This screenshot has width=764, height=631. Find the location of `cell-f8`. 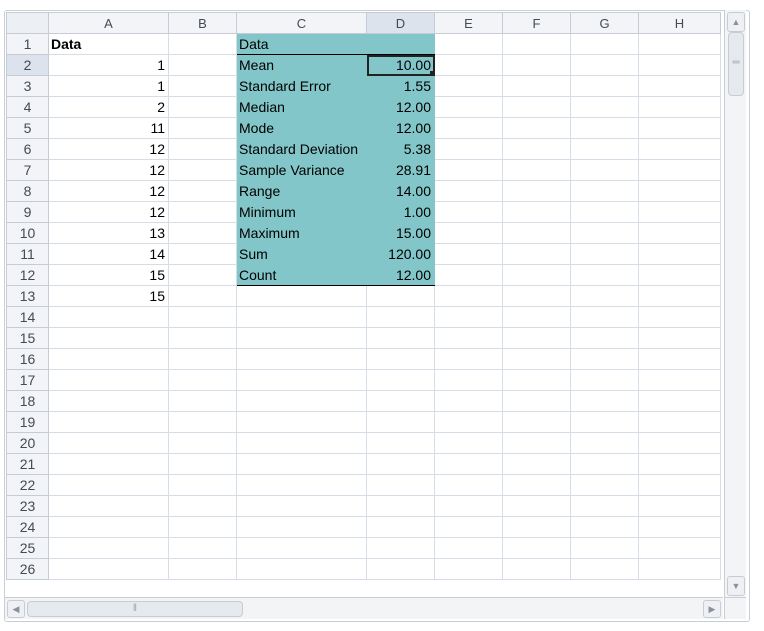

cell-f8 is located at coordinates (536, 191).